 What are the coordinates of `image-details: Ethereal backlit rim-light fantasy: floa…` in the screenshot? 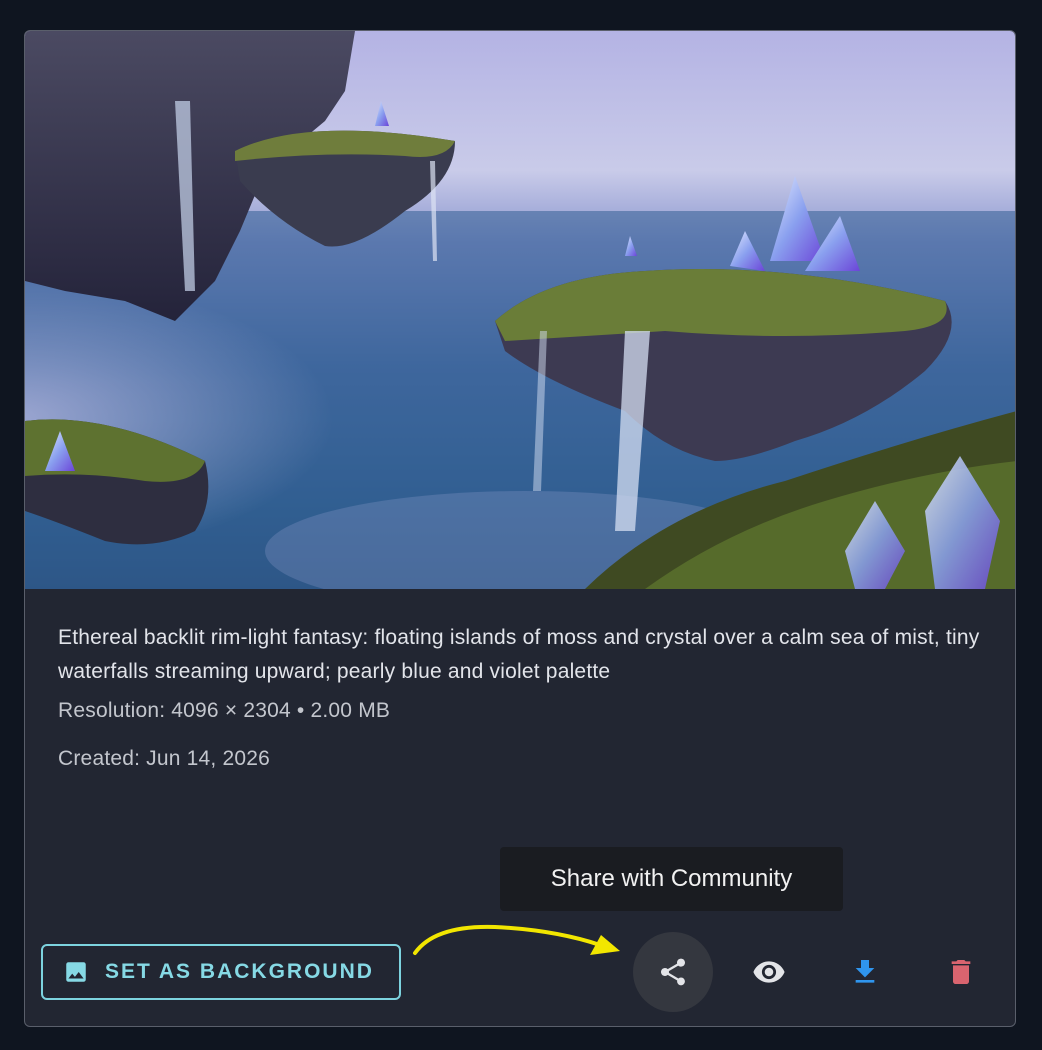 It's located at (523, 695).